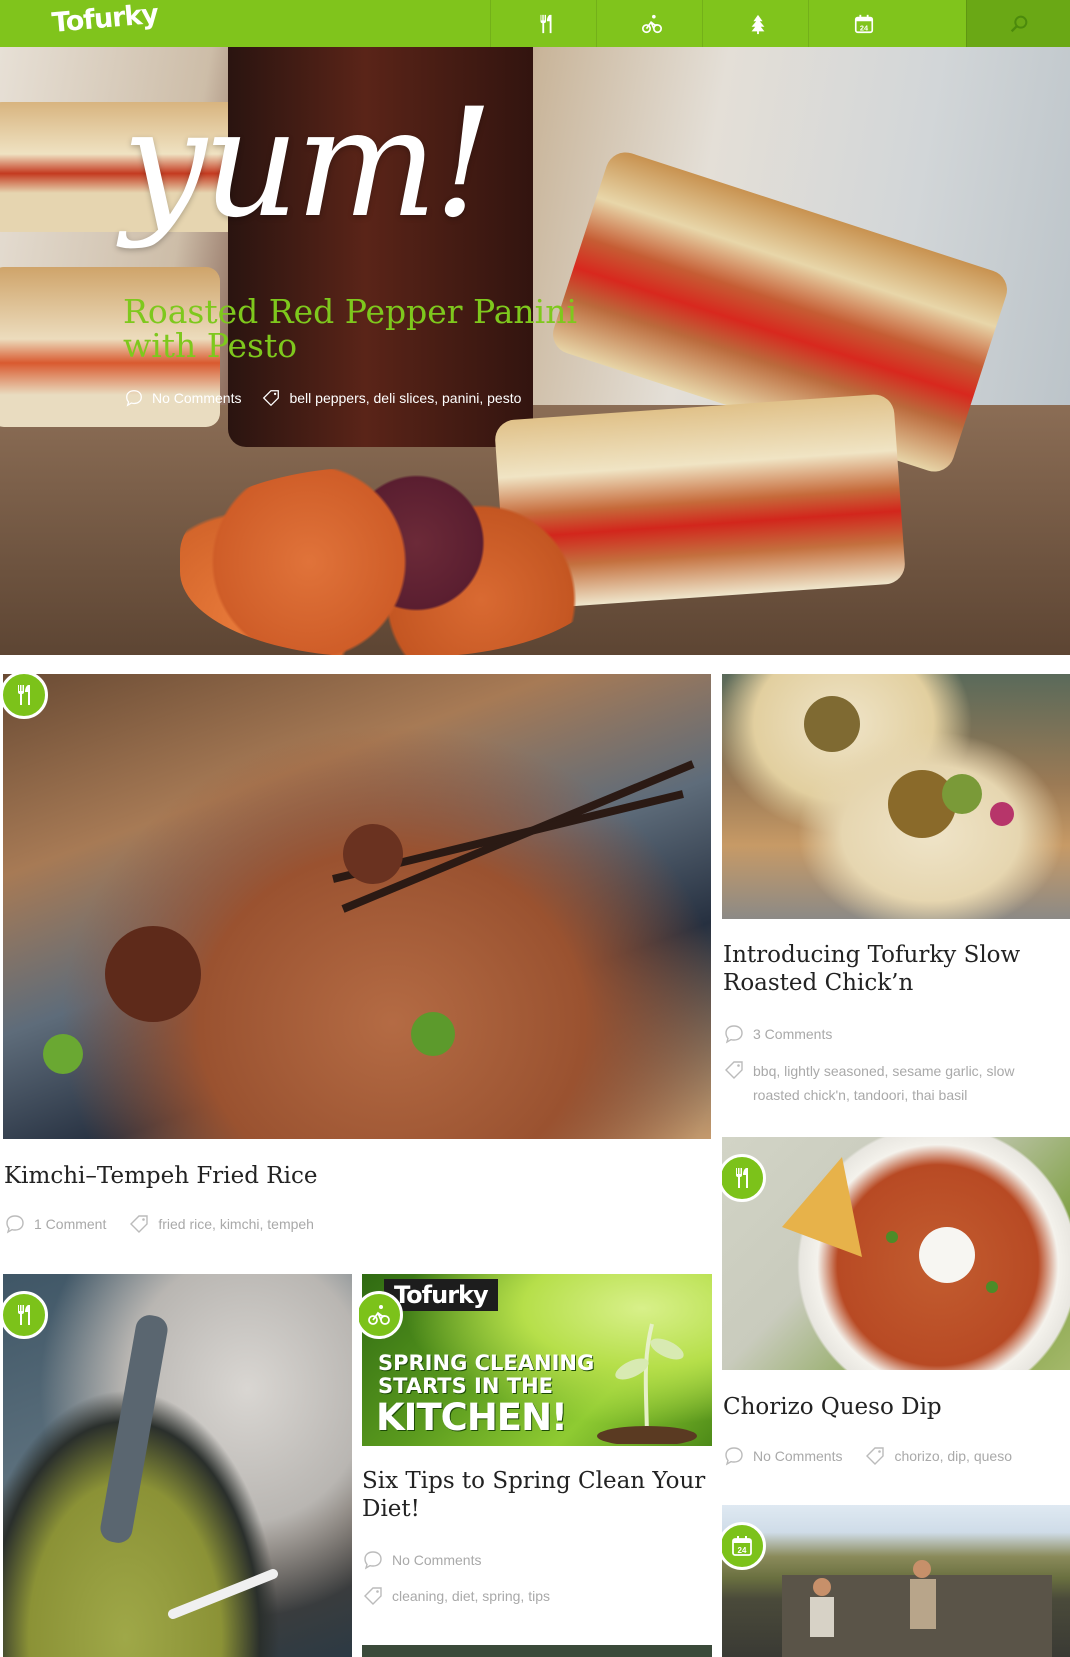 Image resolution: width=1070 pixels, height=1657 pixels. Describe the element at coordinates (953, 1456) in the screenshot. I see `post-tags: chorizo, dip, queso` at that location.